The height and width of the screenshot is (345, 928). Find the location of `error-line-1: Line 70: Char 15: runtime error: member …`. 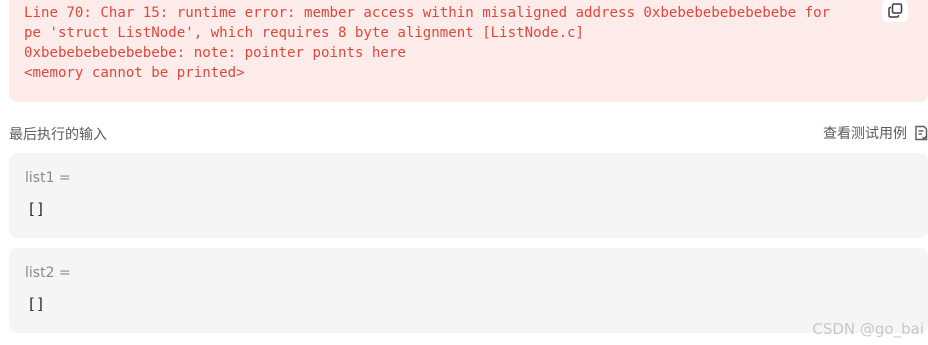

error-line-1: Line 70: Char 15: runtime error: member … is located at coordinates (427, 13).